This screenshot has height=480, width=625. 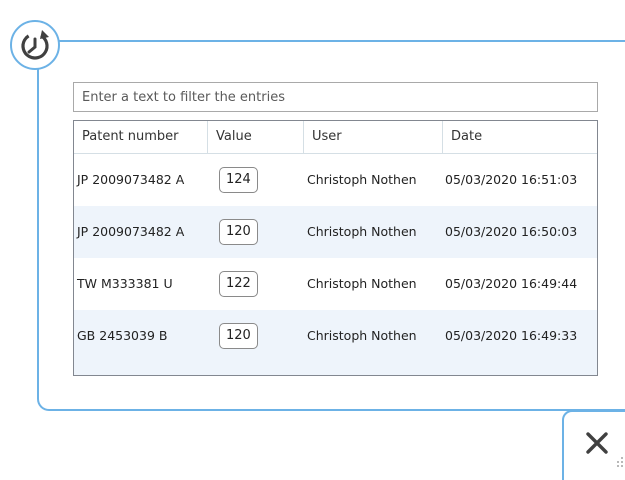 What do you see at coordinates (125, 283) in the screenshot?
I see `patent-number-cell: TW M333381 U` at bounding box center [125, 283].